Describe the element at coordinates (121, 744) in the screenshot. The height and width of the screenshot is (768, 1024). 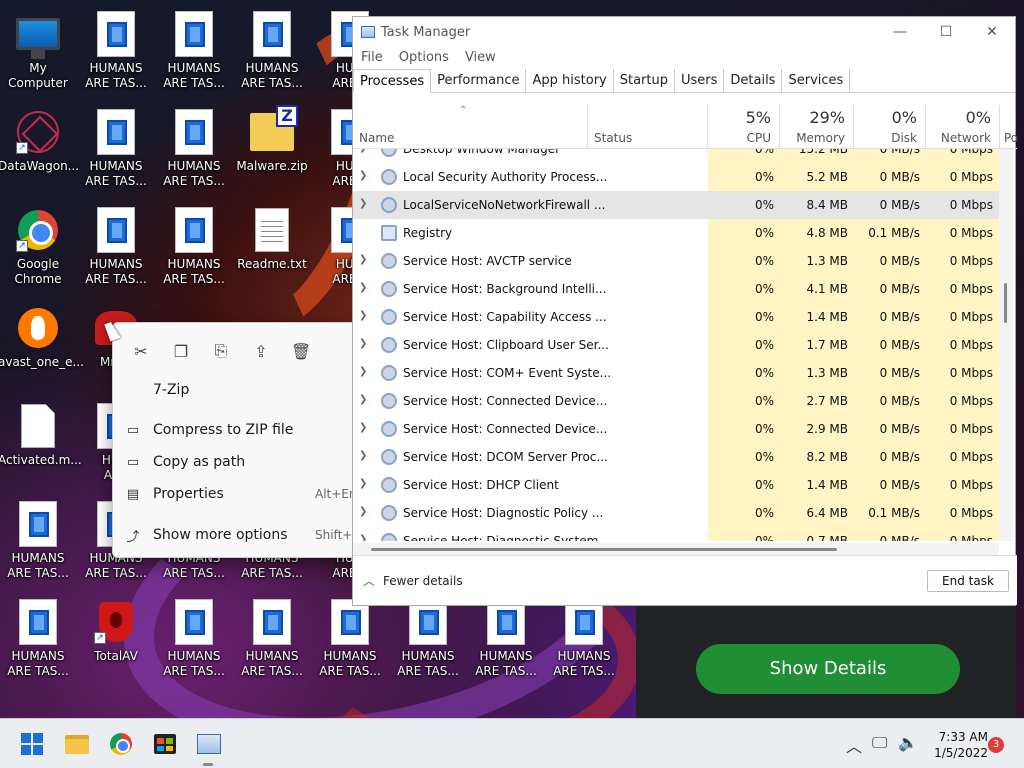
I see `chrome-icon` at that location.